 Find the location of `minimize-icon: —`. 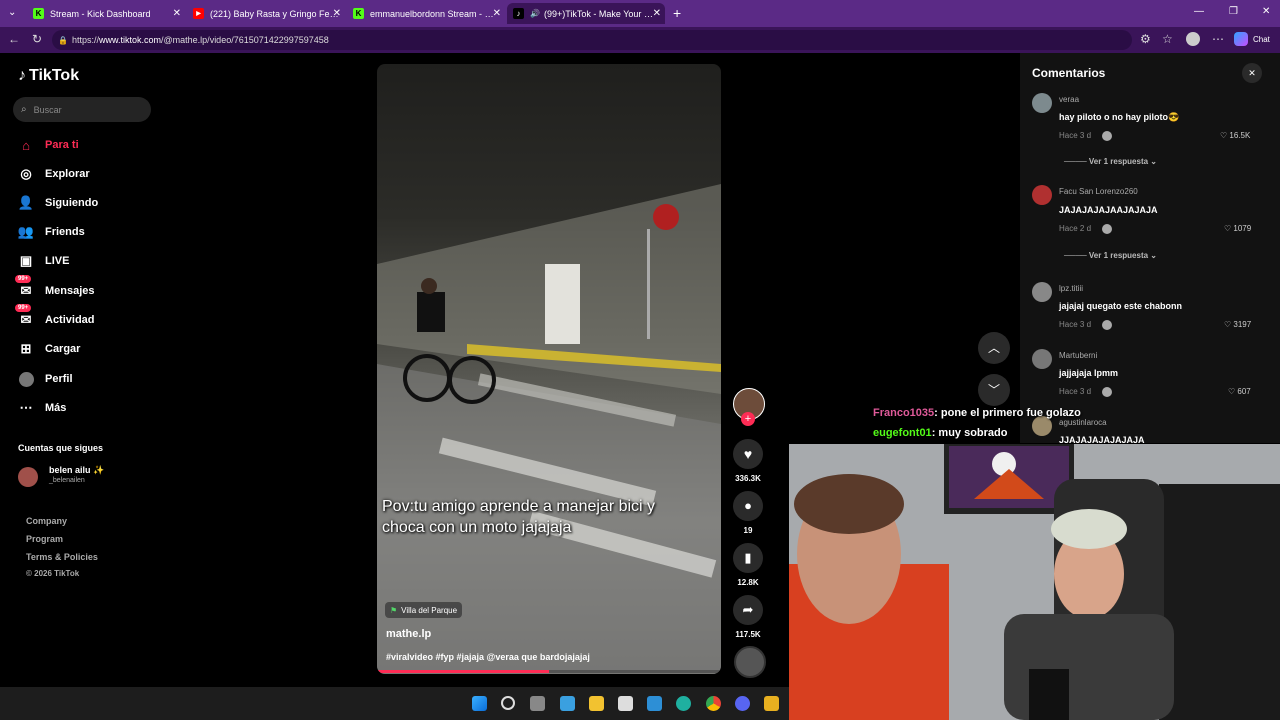

minimize-icon: — is located at coordinates (1199, 11).